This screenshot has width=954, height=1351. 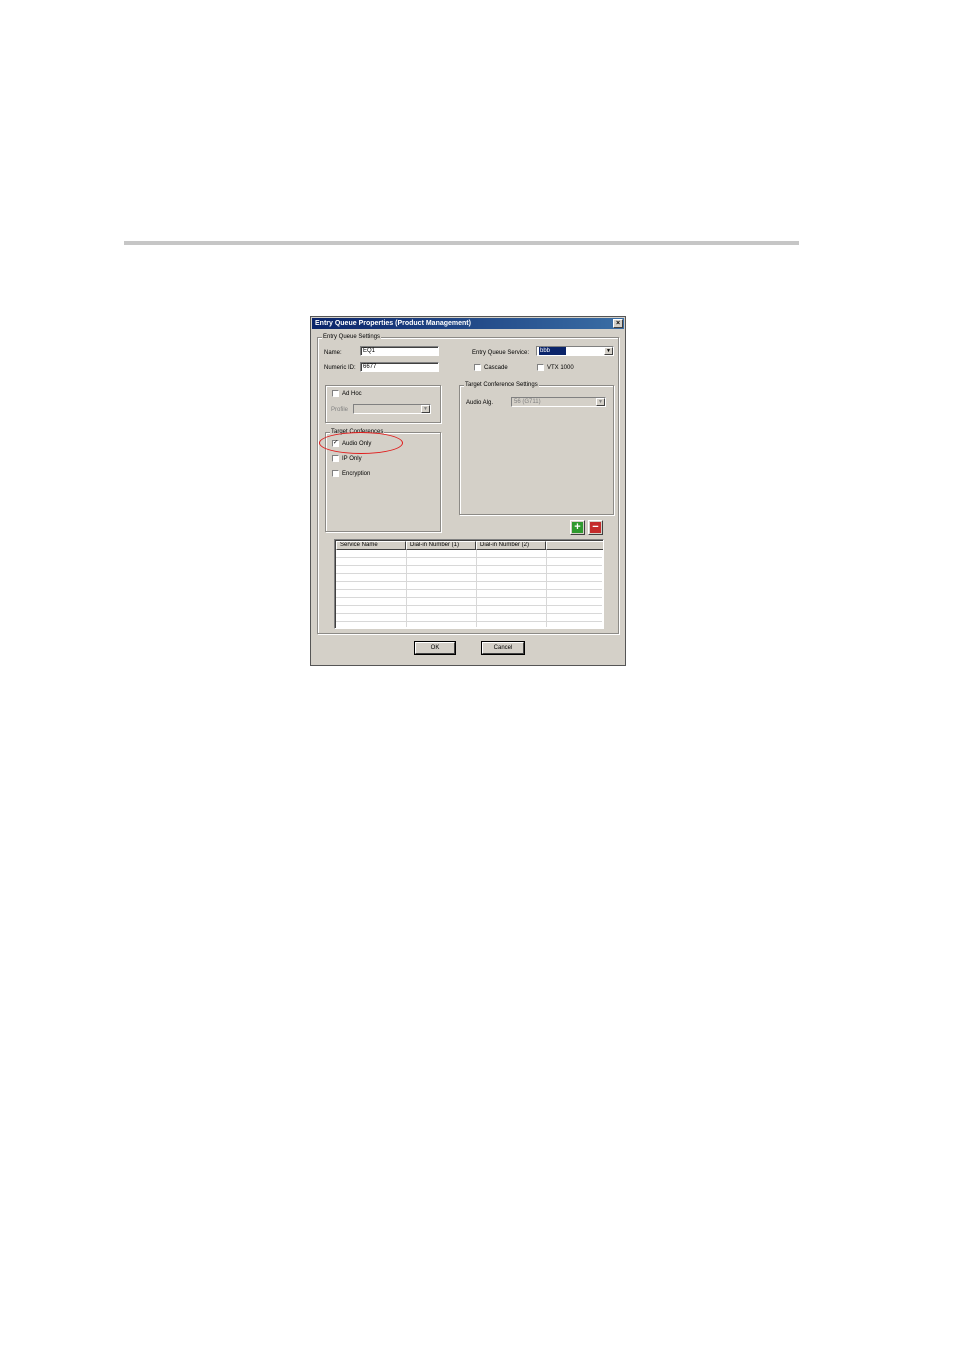 I want to click on name-field: EQ1, so click(x=399, y=351).